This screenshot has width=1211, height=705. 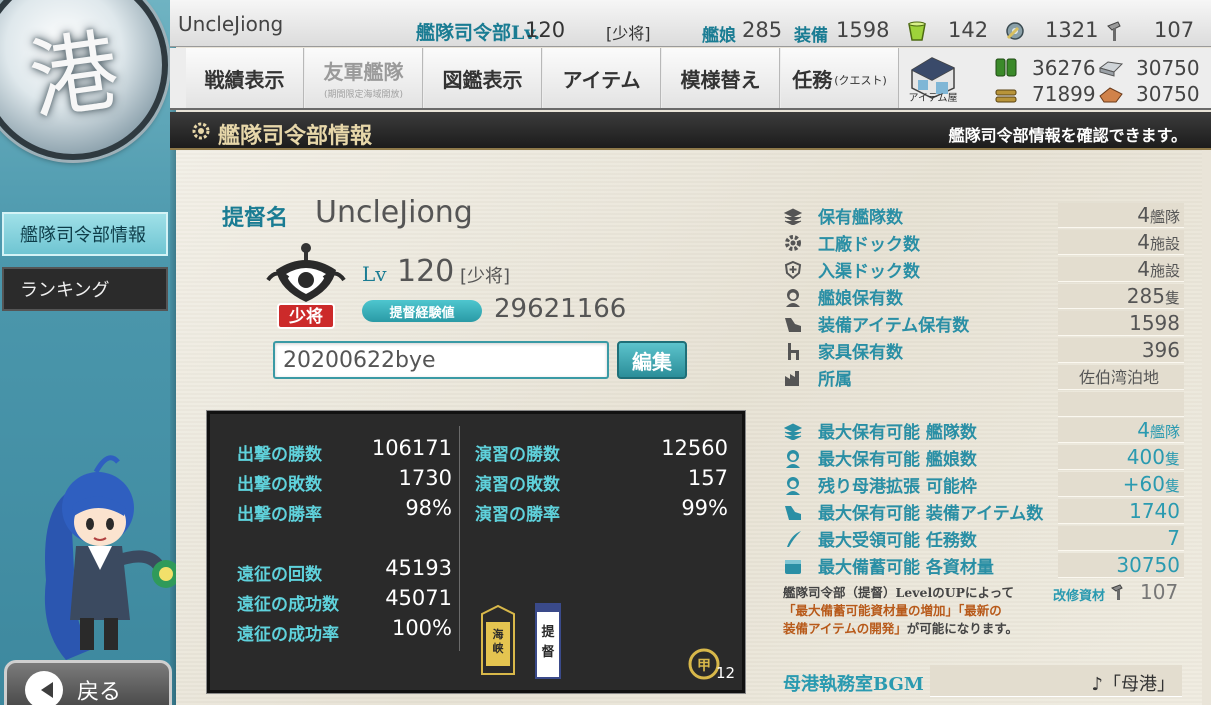 I want to click on bgm-value: ♪「母港」, so click(x=1134, y=683).